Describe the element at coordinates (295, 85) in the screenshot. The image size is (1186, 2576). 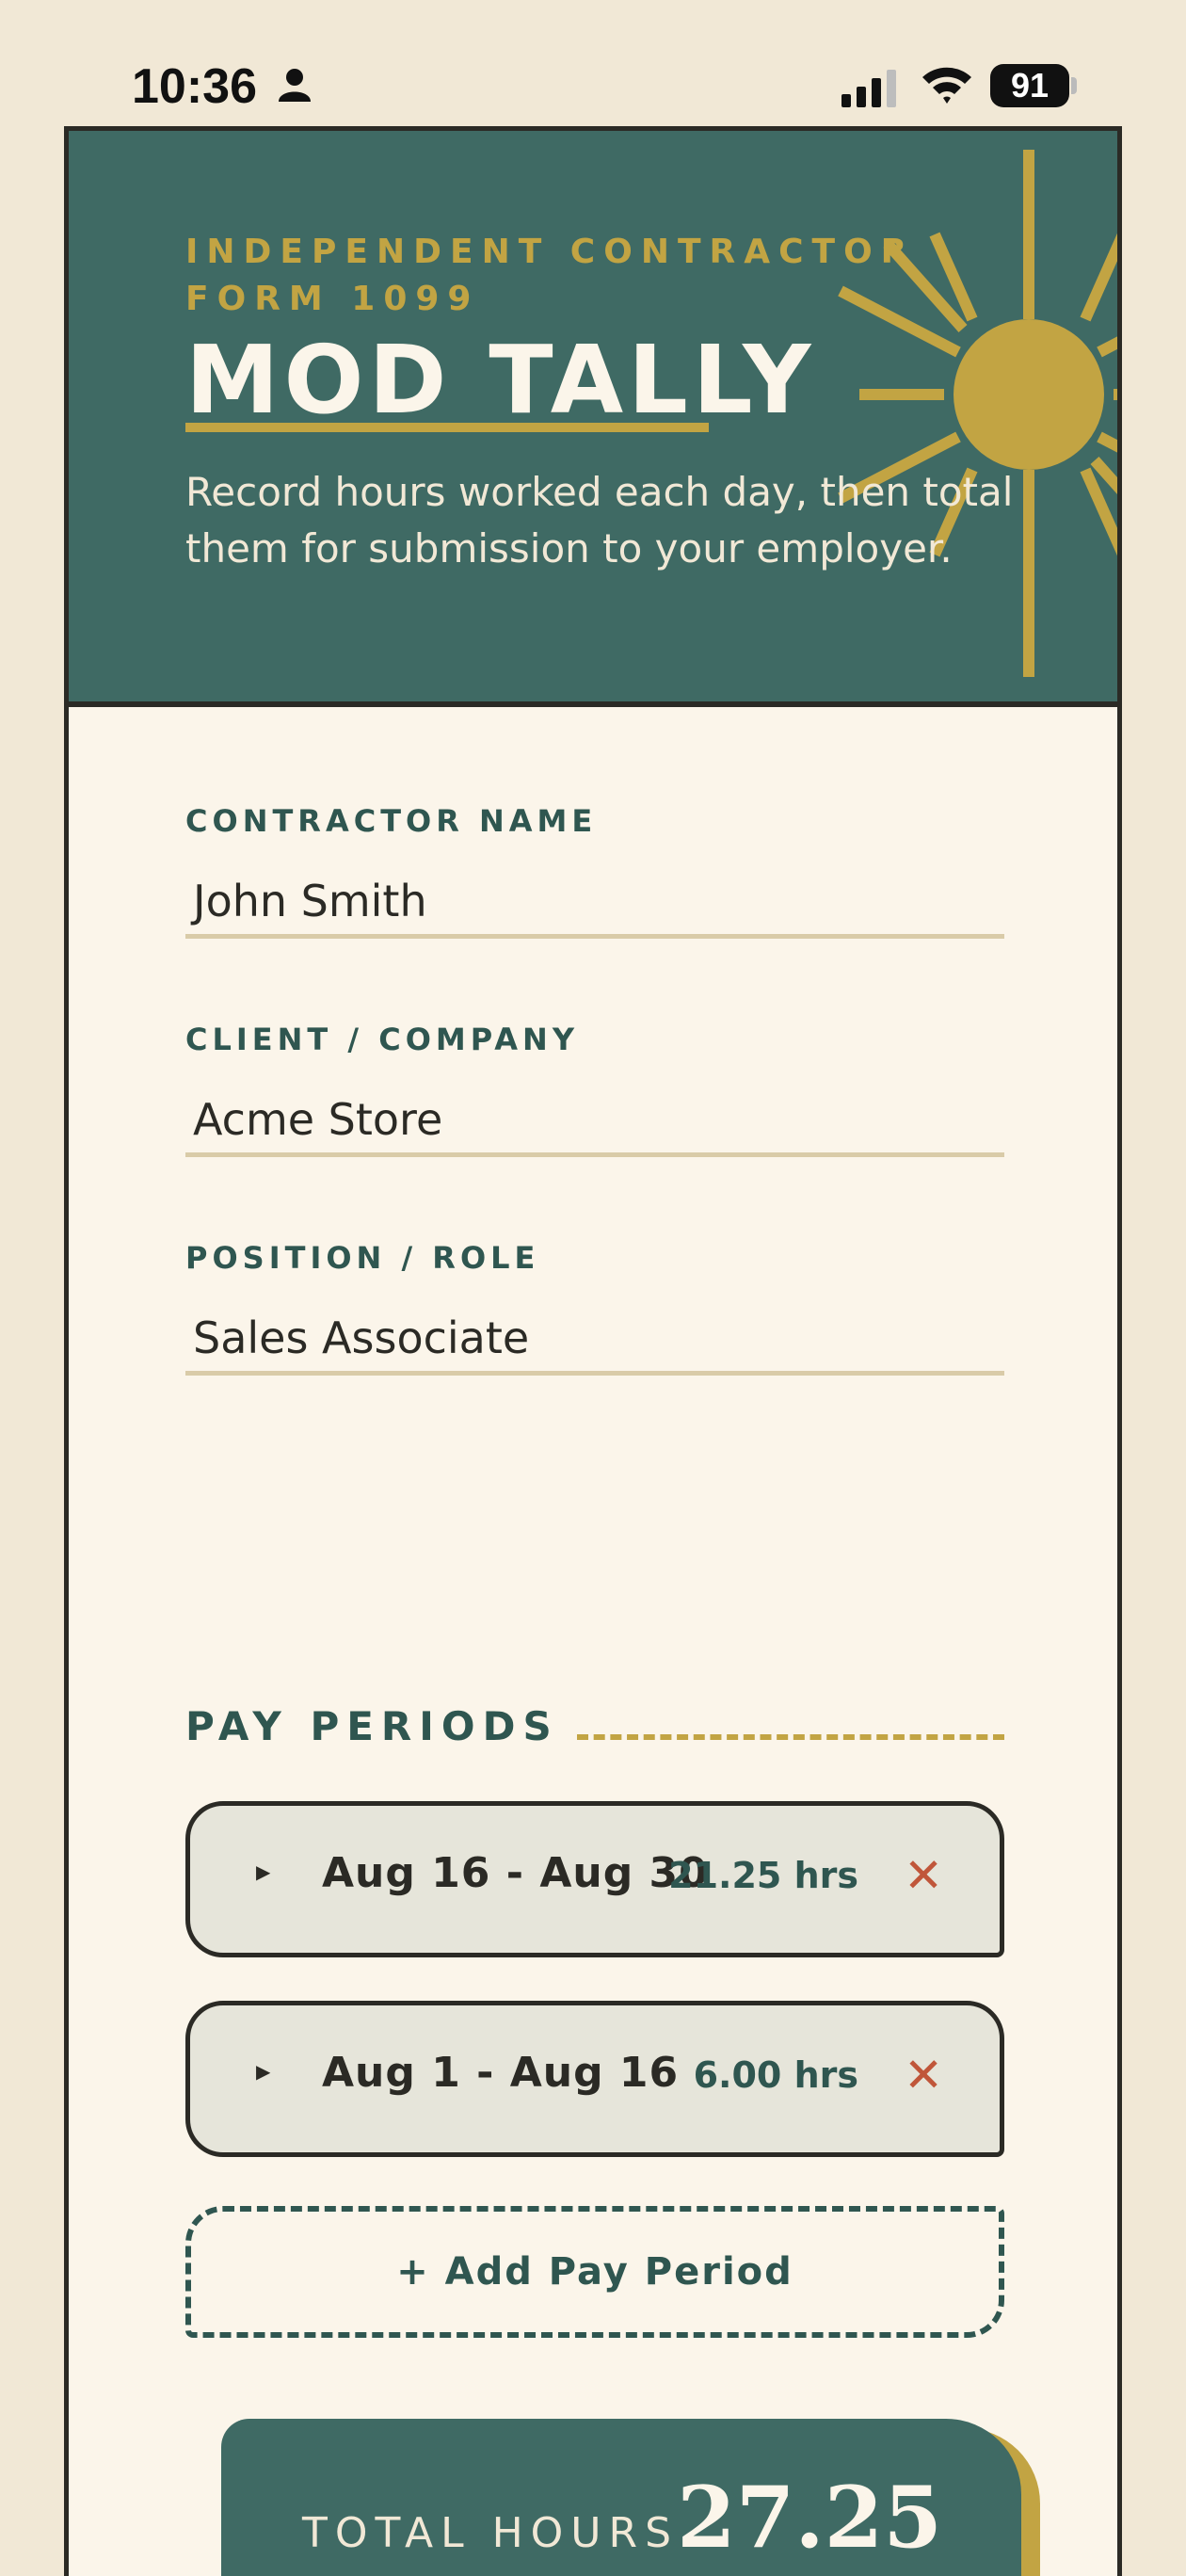
I see `person-icon` at that location.